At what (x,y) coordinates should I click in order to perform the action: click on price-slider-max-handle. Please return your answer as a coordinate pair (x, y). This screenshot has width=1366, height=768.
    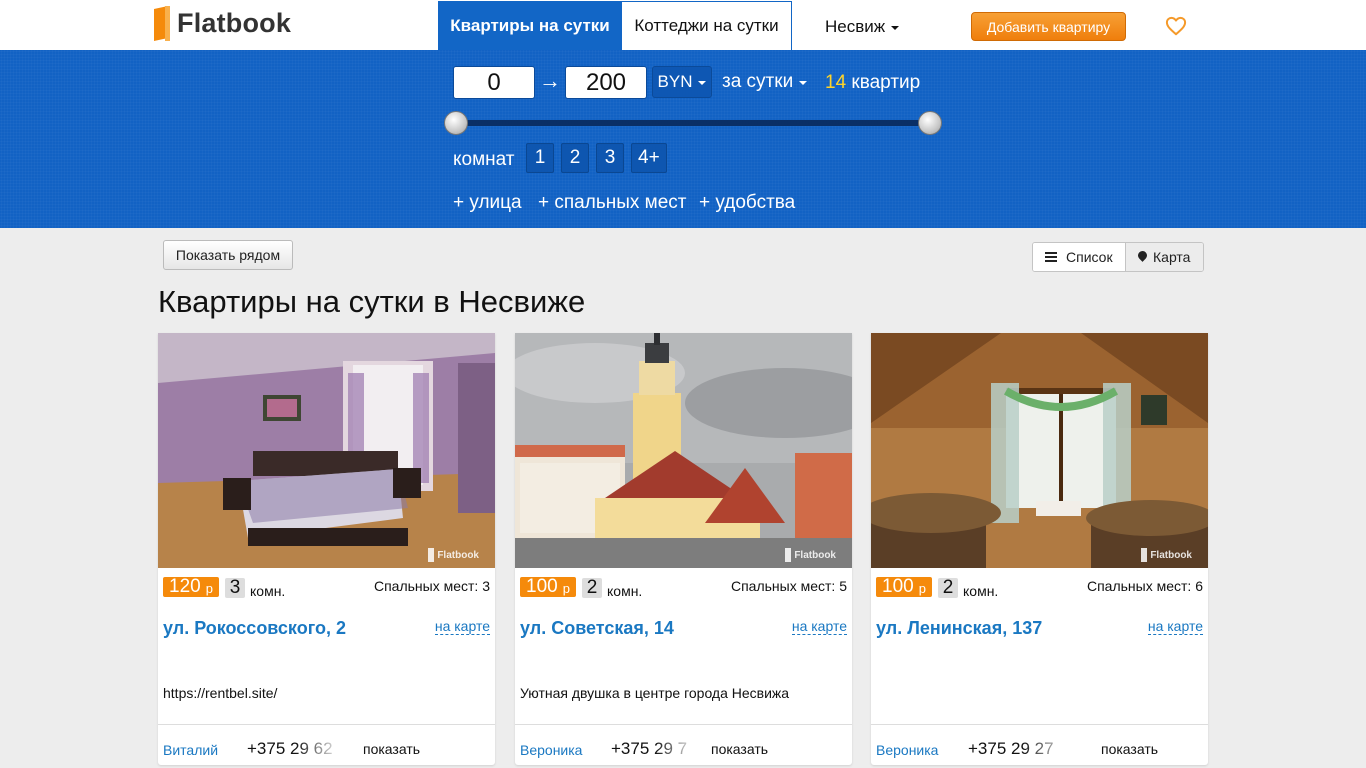
    Looking at the image, I should click on (930, 123).